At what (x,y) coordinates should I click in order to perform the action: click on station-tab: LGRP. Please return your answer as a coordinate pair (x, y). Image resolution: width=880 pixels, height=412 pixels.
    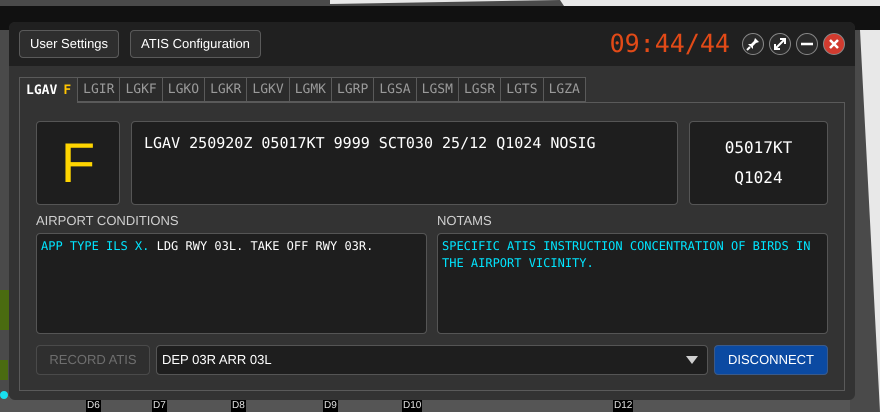
    Looking at the image, I should click on (353, 89).